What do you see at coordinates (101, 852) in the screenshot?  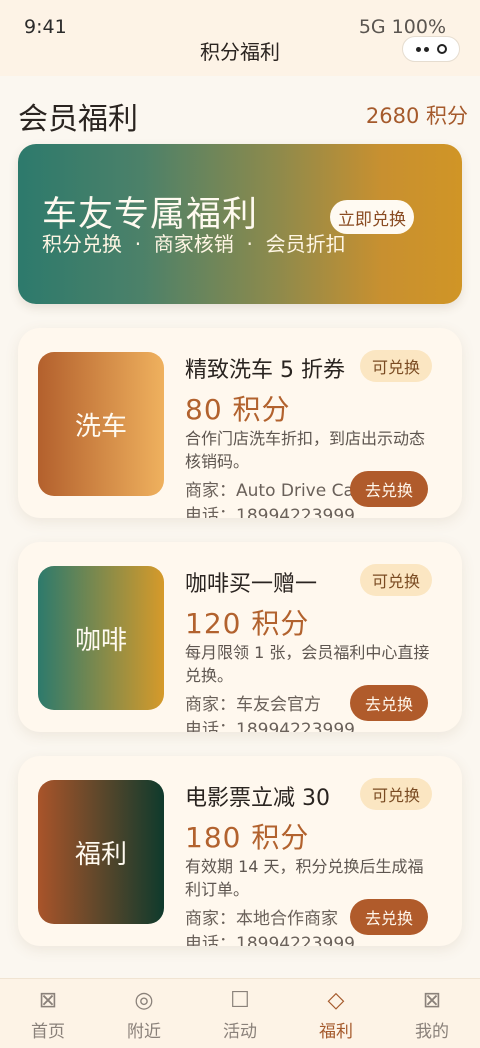 I see `benefit-thumbnail: 福利` at bounding box center [101, 852].